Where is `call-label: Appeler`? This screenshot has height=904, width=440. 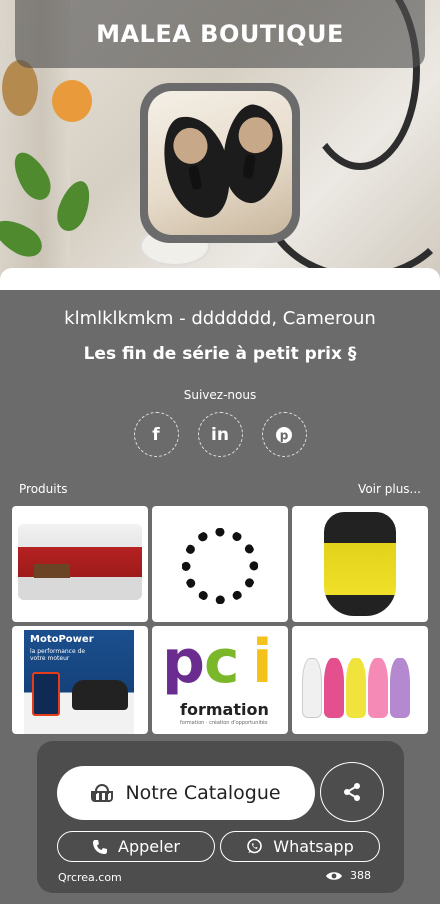 call-label: Appeler is located at coordinates (149, 846).